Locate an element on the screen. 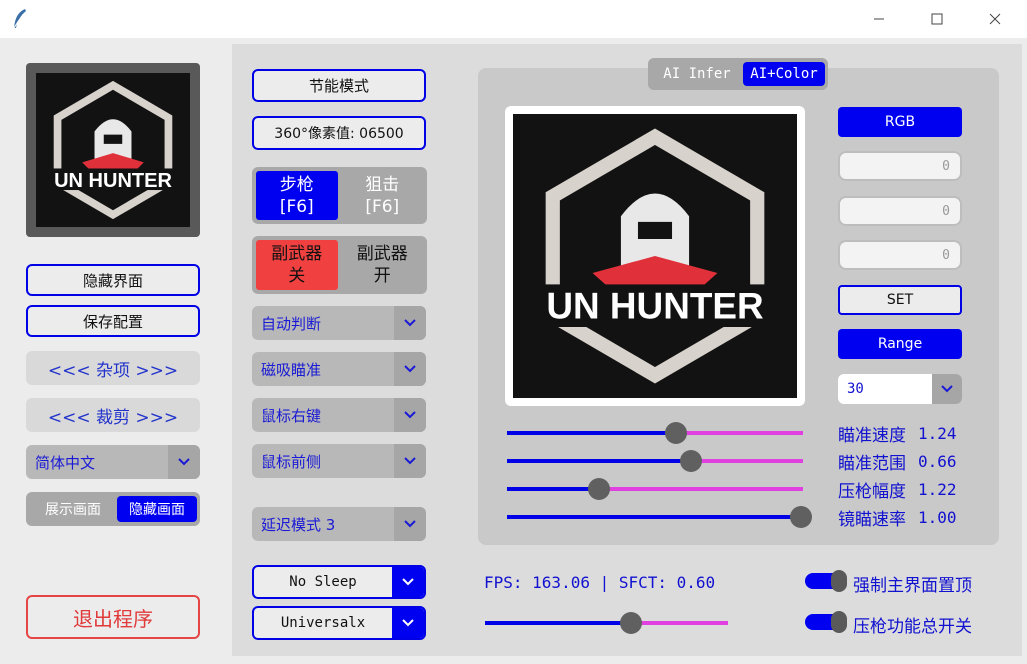  aim-speed-slider is located at coordinates (655, 433).